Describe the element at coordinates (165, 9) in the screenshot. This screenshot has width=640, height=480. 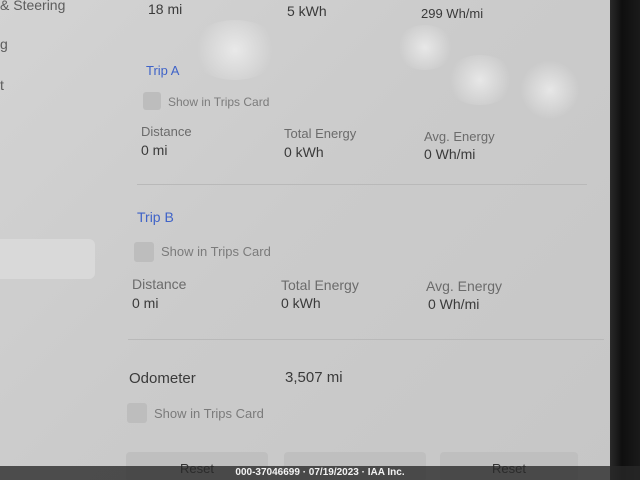
I see `current-drive-distance-value: 18 mi` at that location.